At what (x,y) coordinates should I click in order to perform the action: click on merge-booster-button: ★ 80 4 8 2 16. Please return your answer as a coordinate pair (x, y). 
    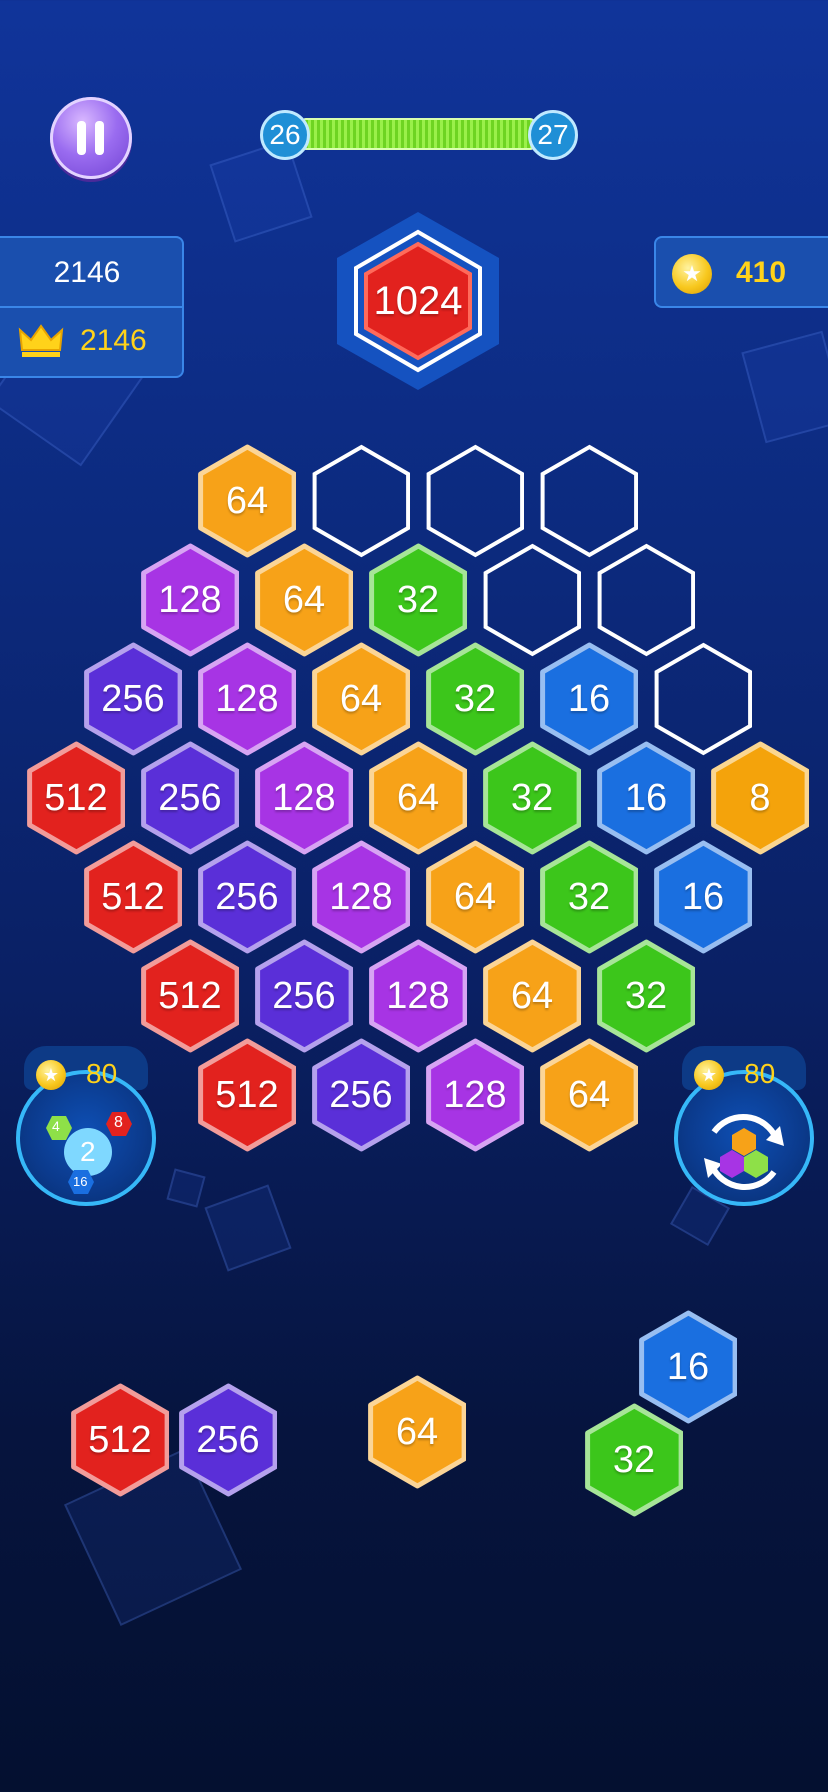
    Looking at the image, I should click on (86, 1126).